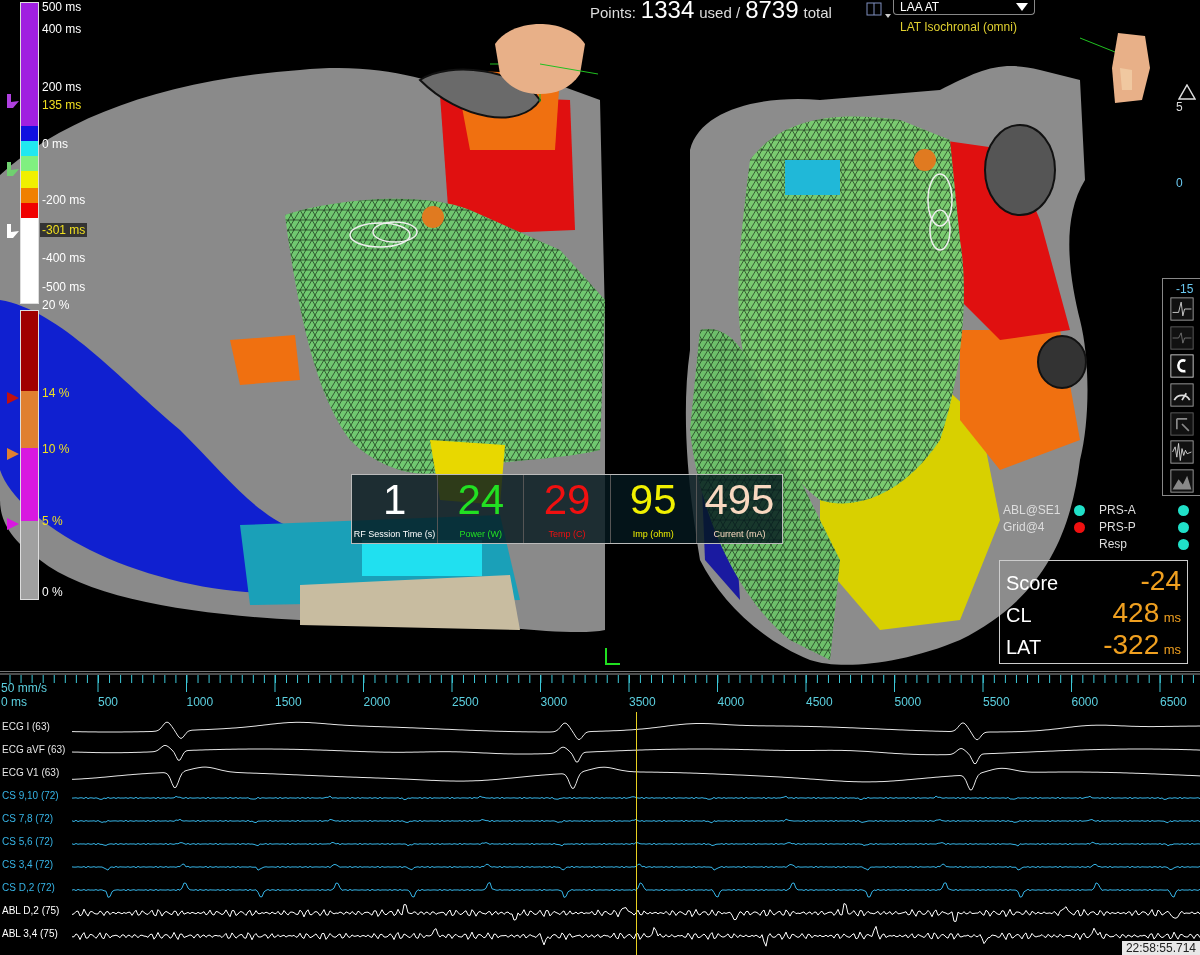 Image resolution: width=1200 pixels, height=955 pixels. Describe the element at coordinates (642, 702) in the screenshot. I see `ruler-label: 3500` at that location.